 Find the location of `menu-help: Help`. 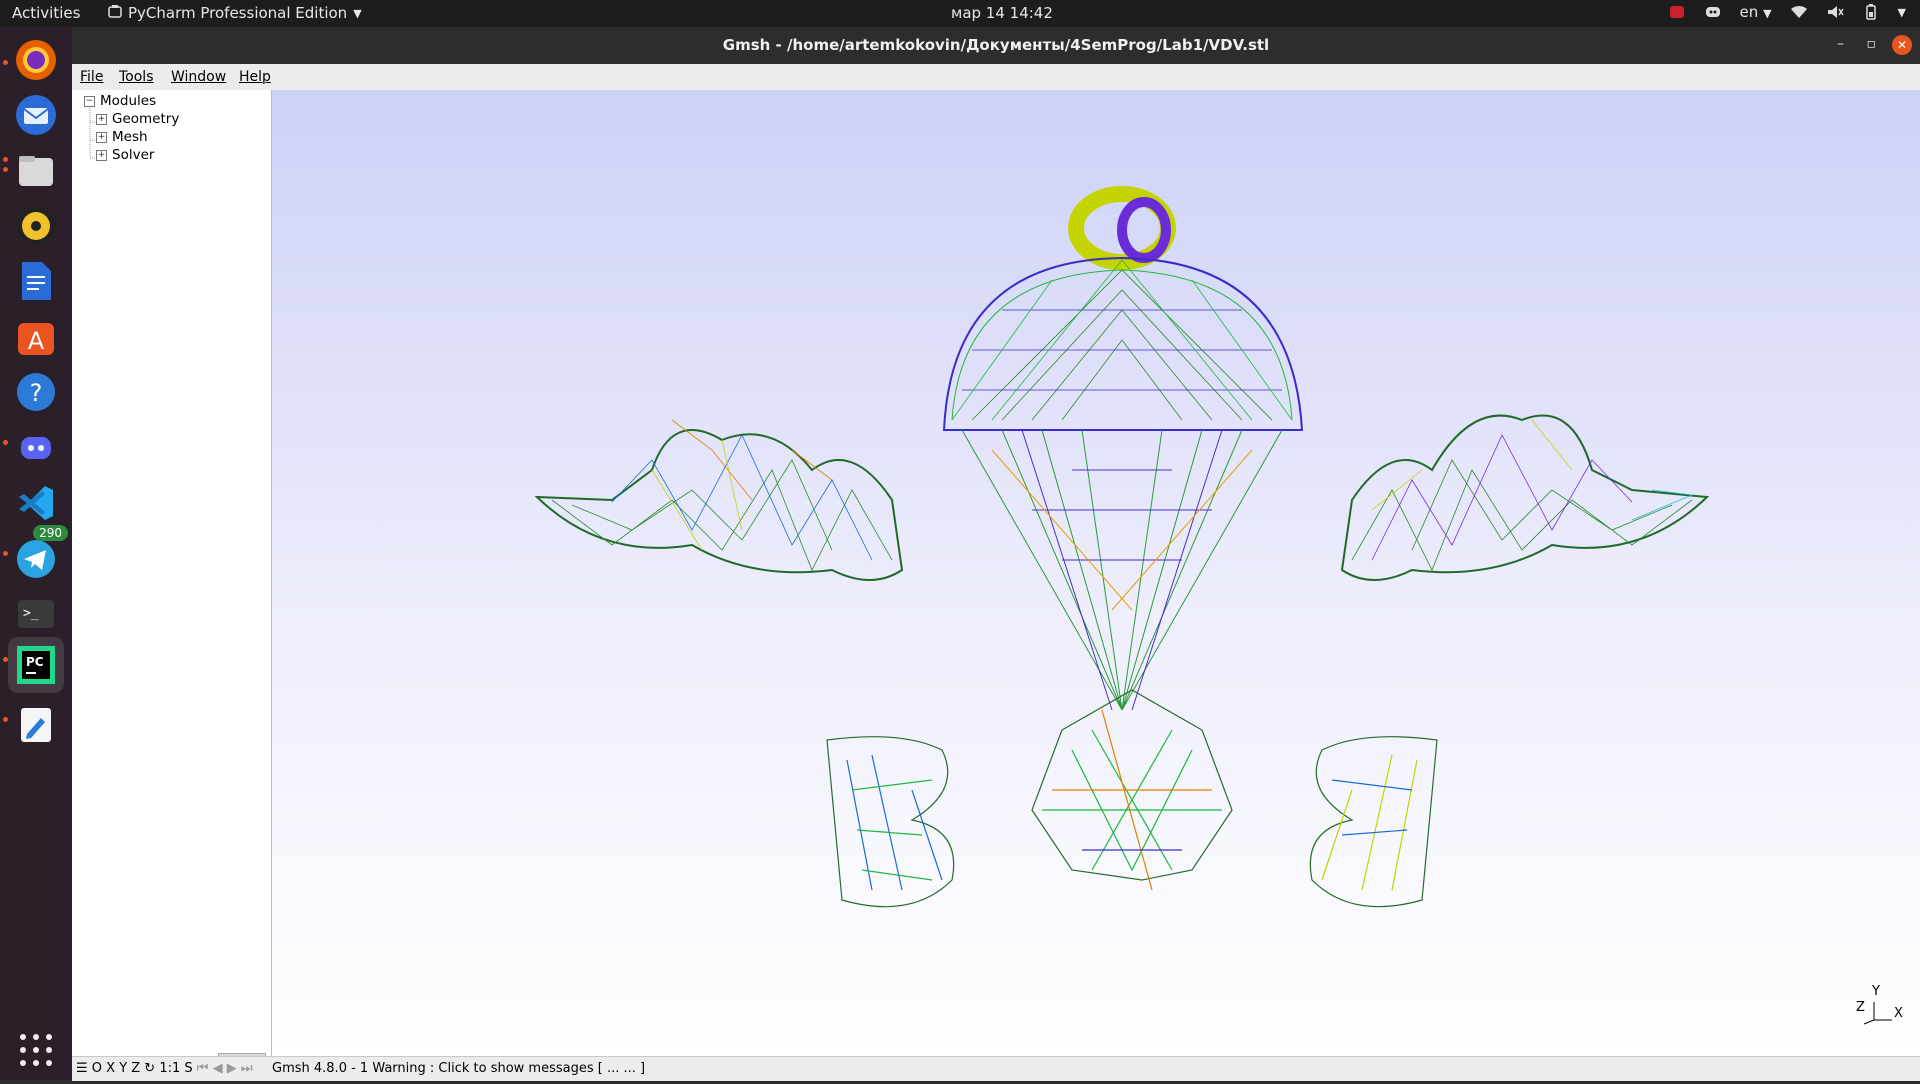

menu-help: Help is located at coordinates (255, 77).